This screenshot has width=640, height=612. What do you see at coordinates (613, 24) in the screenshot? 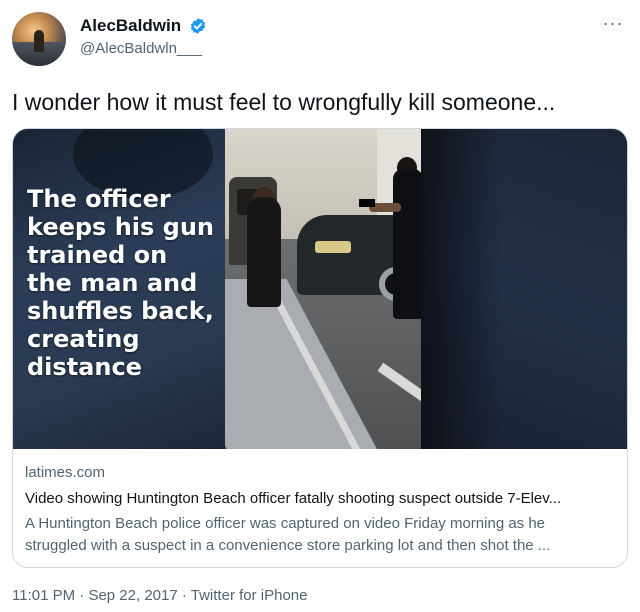
I see `ellipsis-icon: ···` at bounding box center [613, 24].